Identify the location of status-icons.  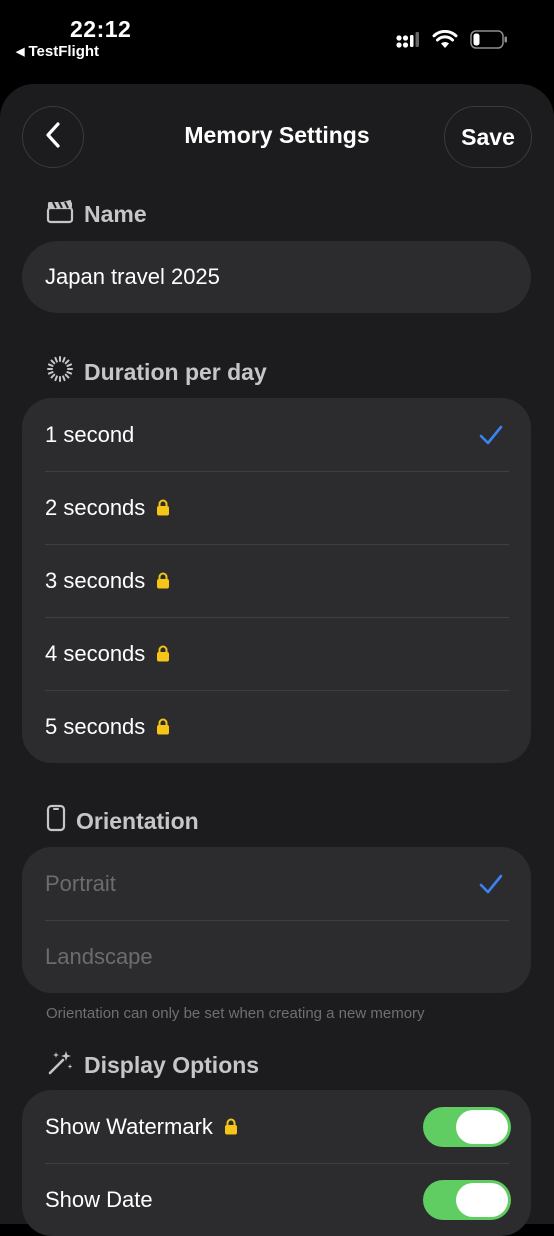
(452, 41).